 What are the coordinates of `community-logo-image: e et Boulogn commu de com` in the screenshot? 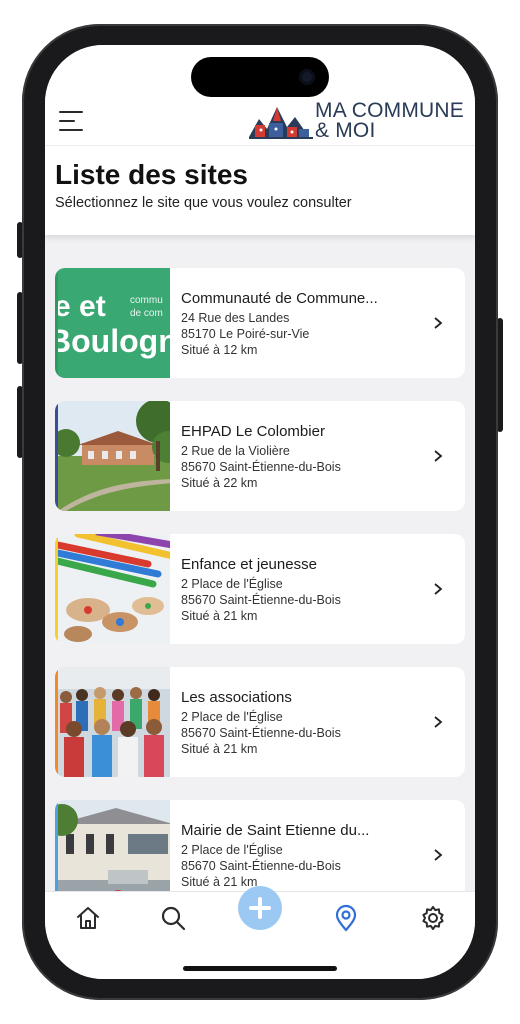 It's located at (114, 323).